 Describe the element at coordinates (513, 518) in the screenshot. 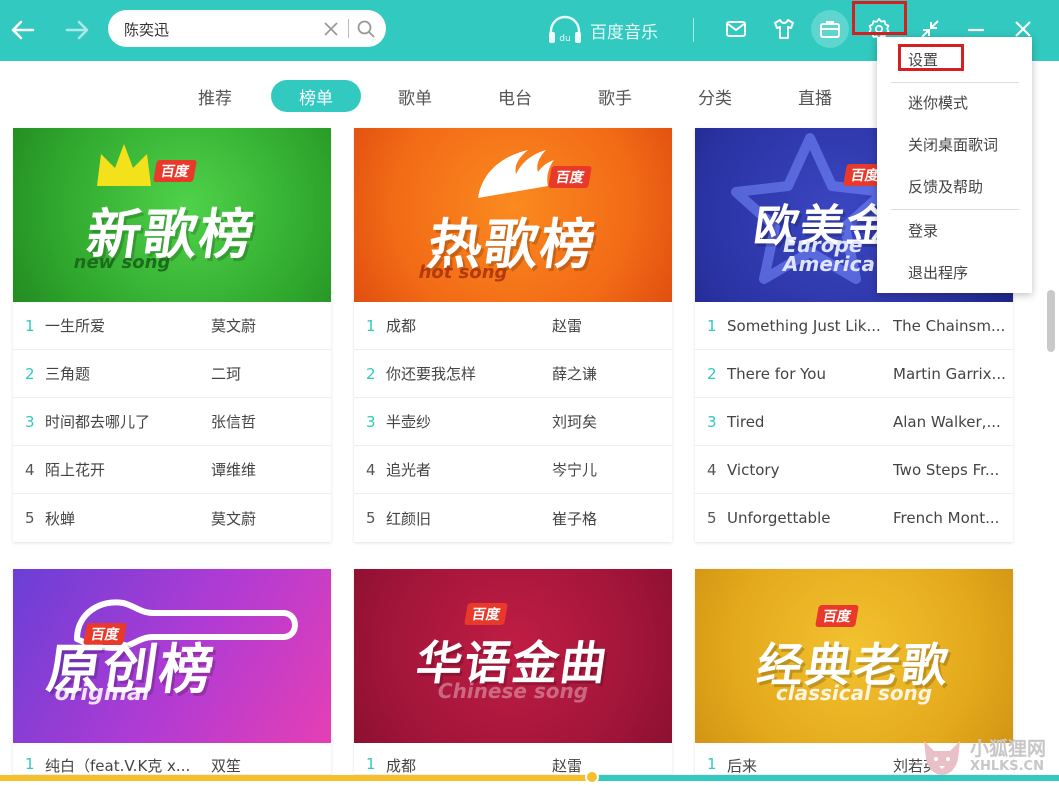

I see `song-row: 5 红颜旧 崔子格` at that location.